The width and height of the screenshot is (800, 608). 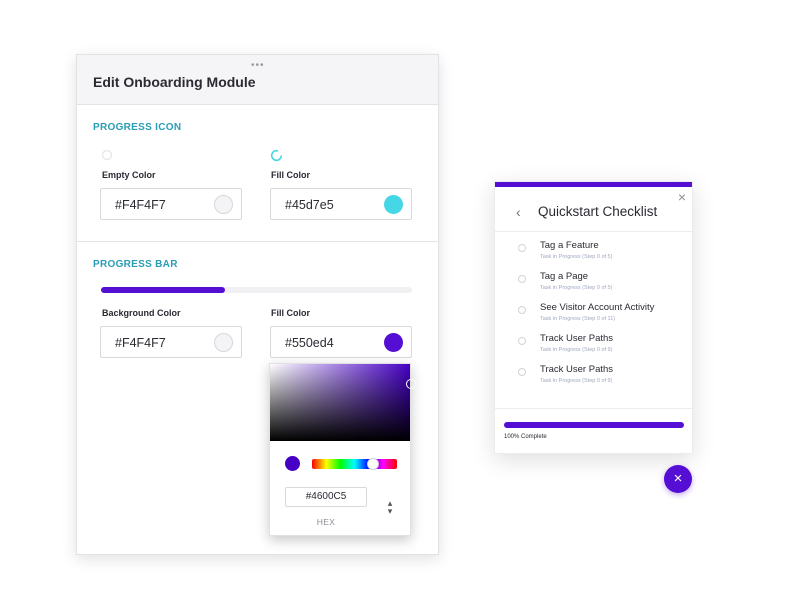 What do you see at coordinates (373, 464) in the screenshot?
I see `hue-slider-handle` at bounding box center [373, 464].